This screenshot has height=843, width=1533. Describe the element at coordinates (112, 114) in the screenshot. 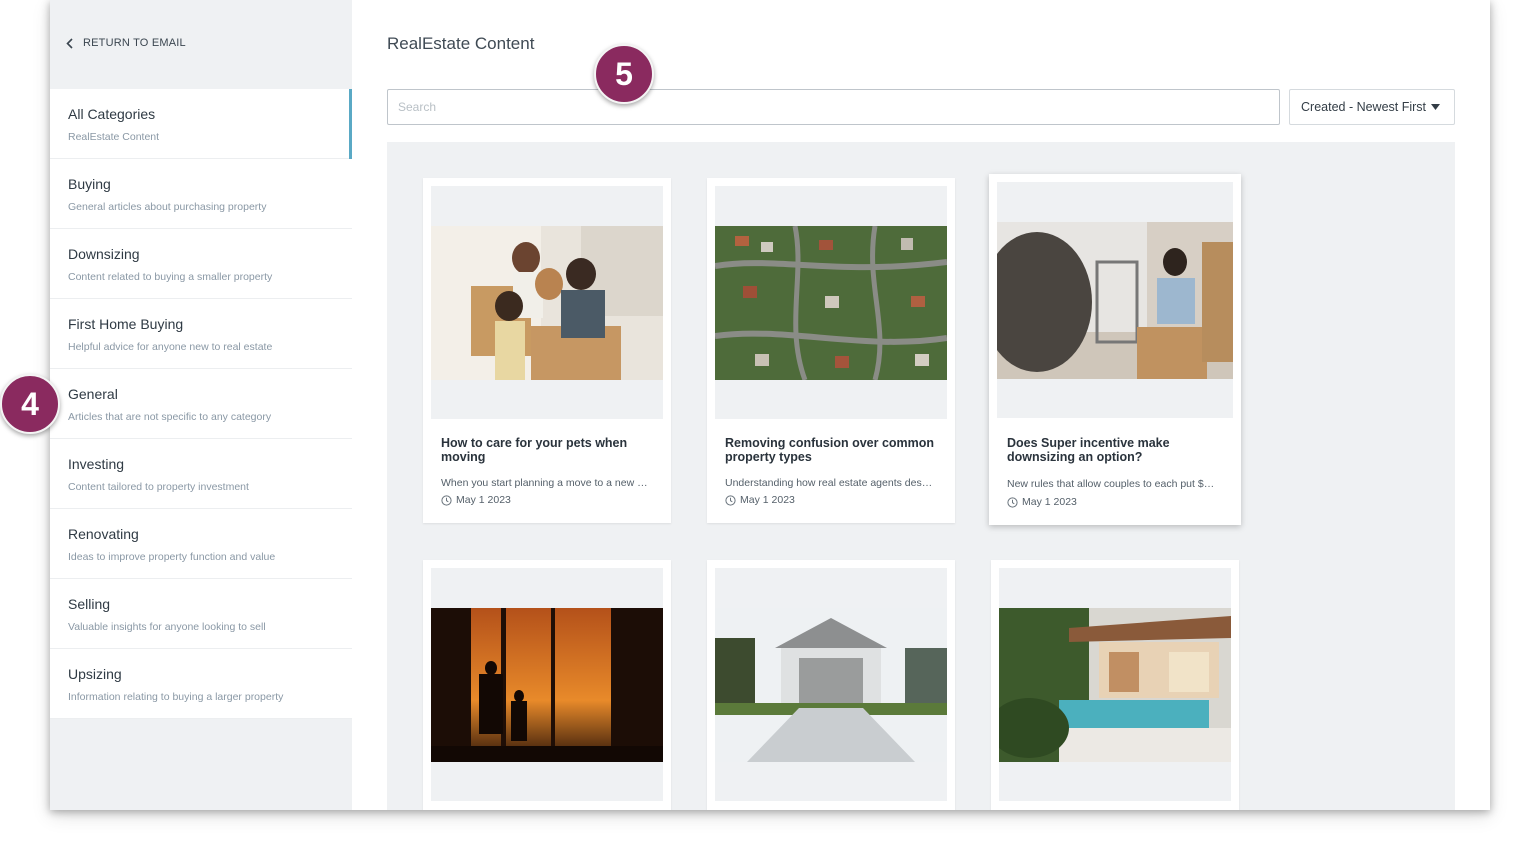

I see `category-name: All Categories` at that location.